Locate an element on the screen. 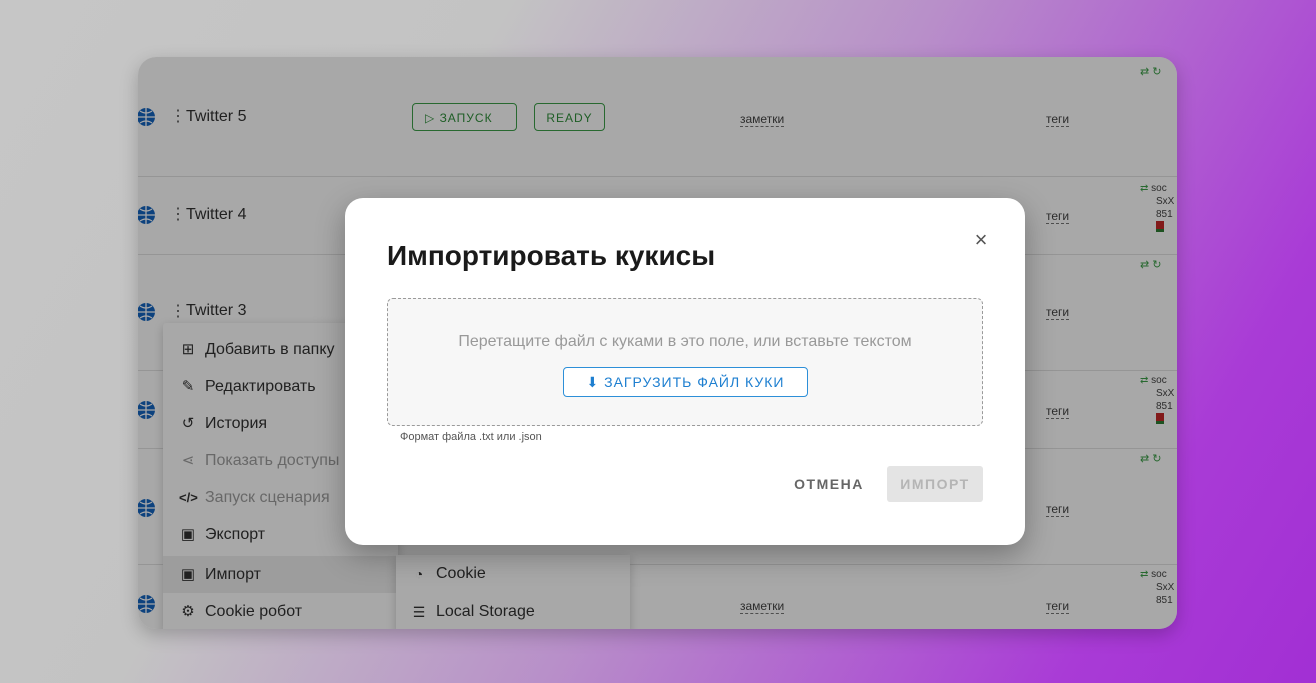  cancel-button: ОТМЕНА is located at coordinates (829, 484).